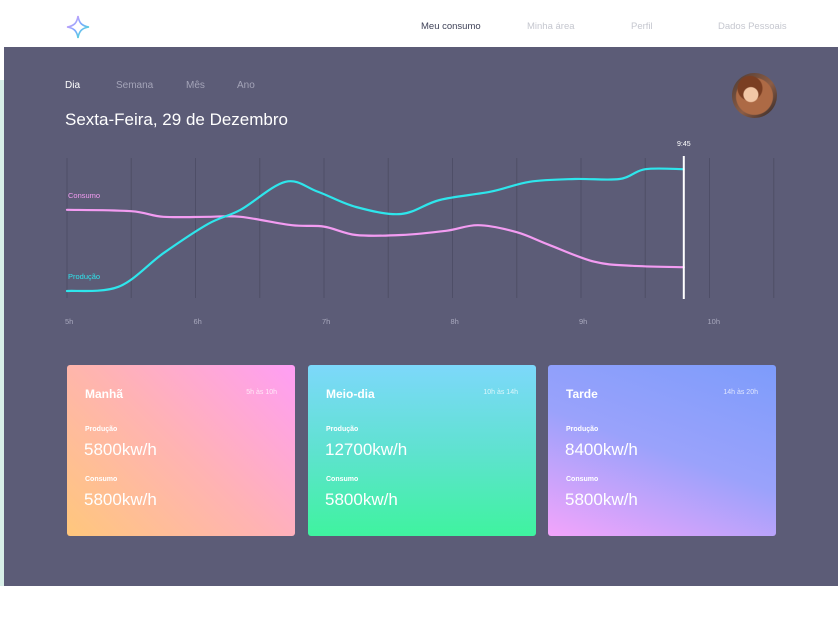 The height and width of the screenshot is (620, 838). I want to click on card-hours: 14h às 20h, so click(740, 392).